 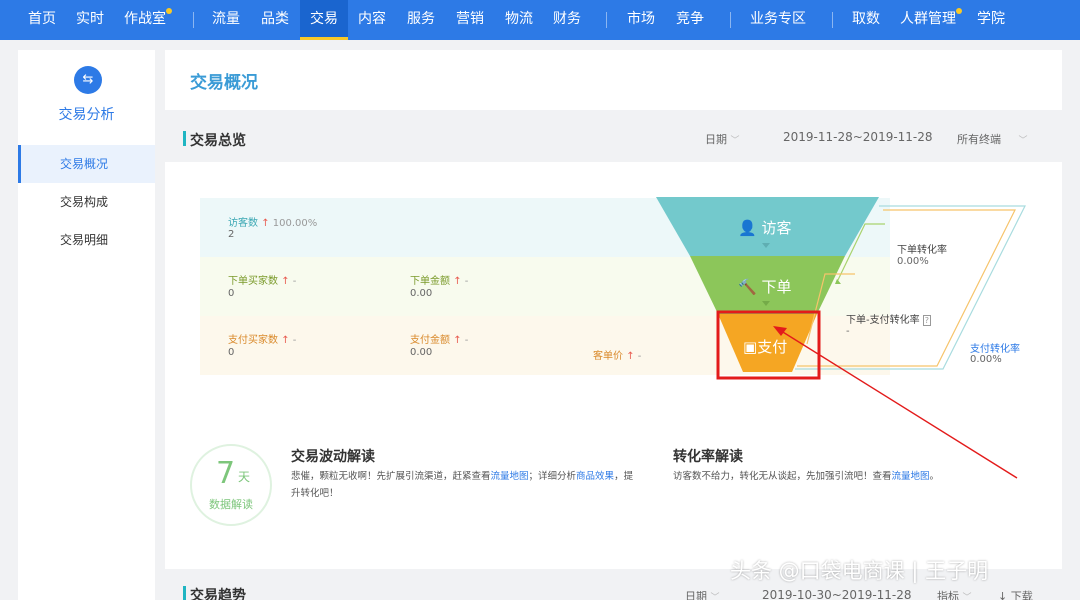 What do you see at coordinates (913, 261) in the screenshot?
I see `order-conv-rate-value: 0.00%` at bounding box center [913, 261].